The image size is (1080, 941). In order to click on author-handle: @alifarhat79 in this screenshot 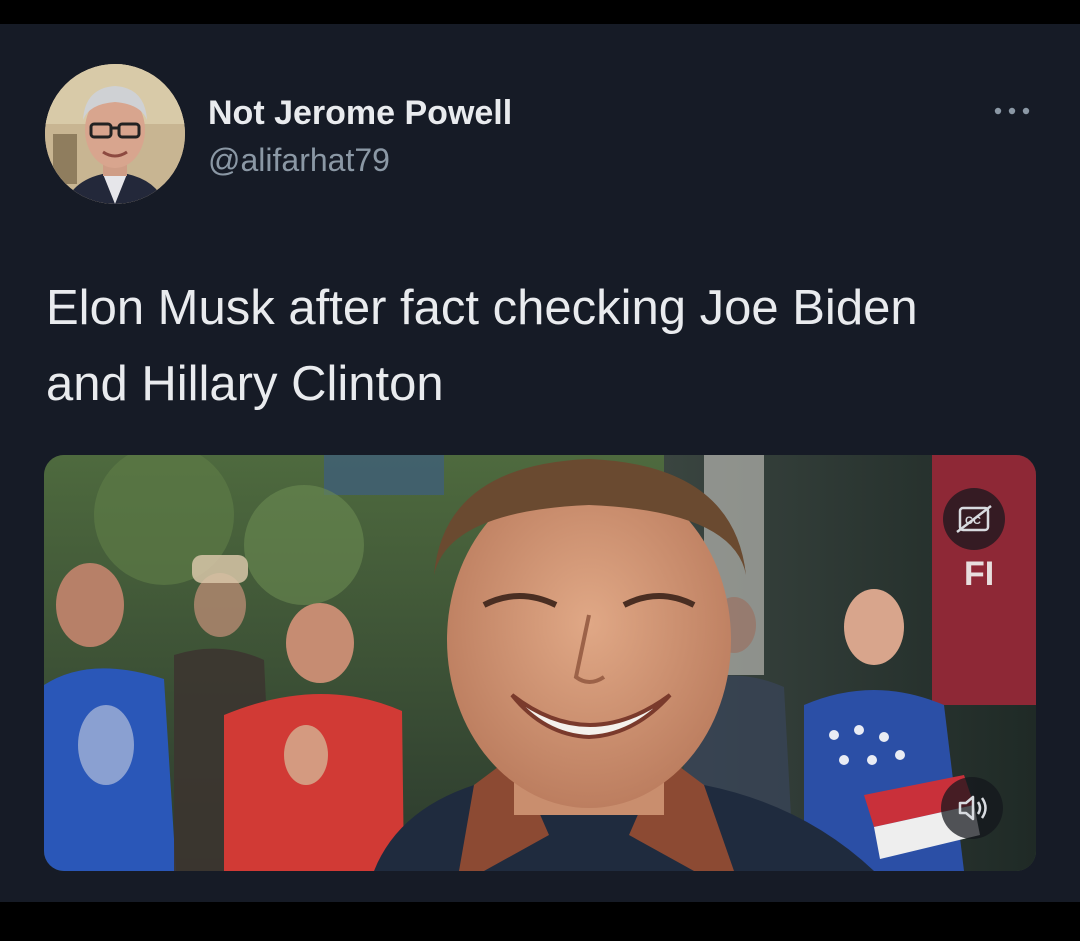, I will do `click(299, 160)`.